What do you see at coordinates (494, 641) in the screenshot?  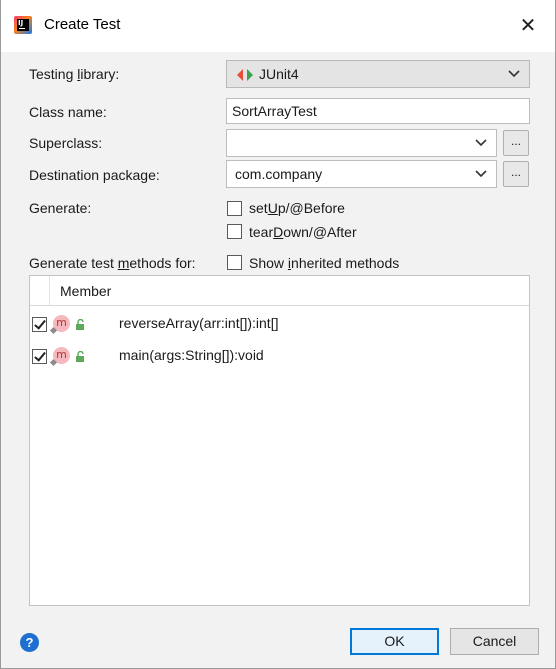 I see `cancel-button: Cancel` at bounding box center [494, 641].